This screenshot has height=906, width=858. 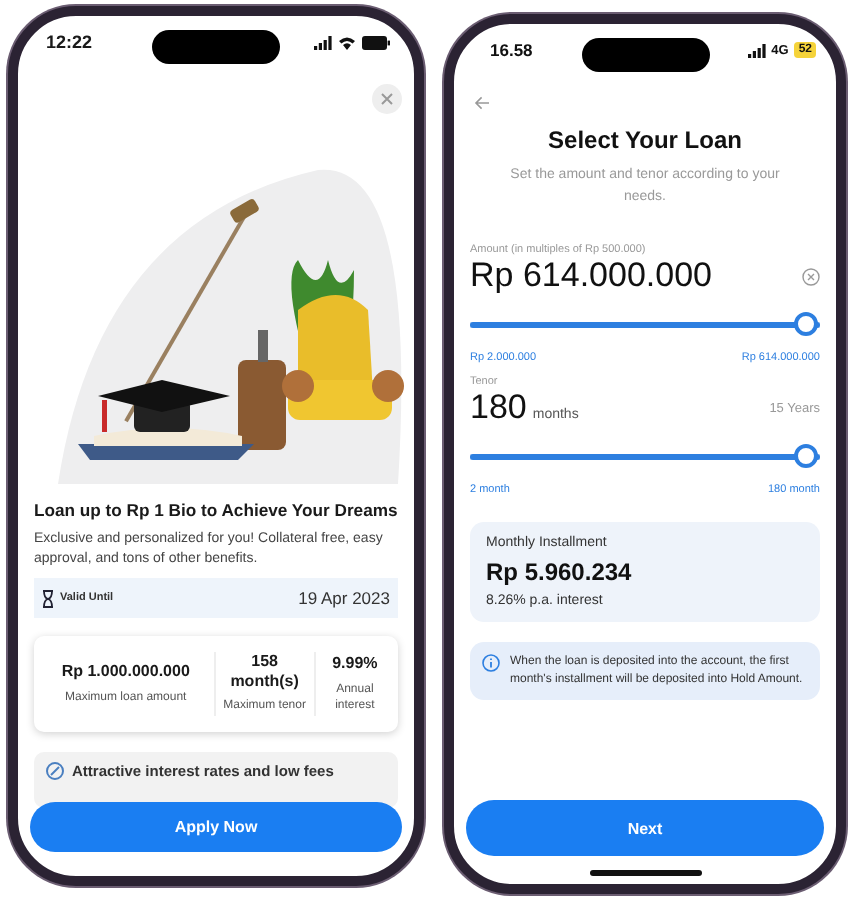 What do you see at coordinates (344, 598) in the screenshot?
I see `valid-date: 19 Apr 2023` at bounding box center [344, 598].